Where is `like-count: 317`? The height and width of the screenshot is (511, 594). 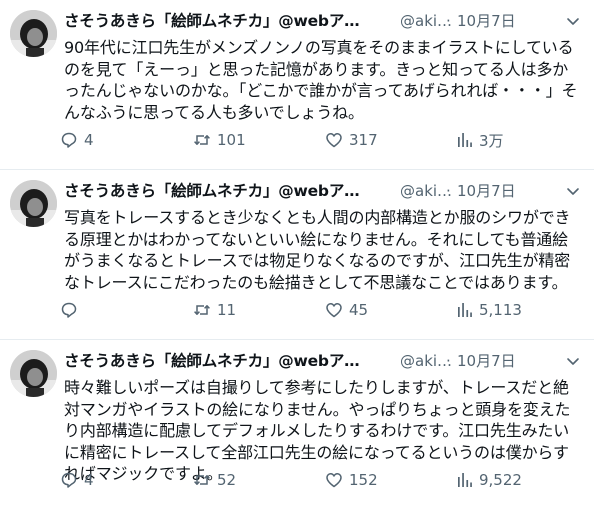 like-count: 317 is located at coordinates (363, 140).